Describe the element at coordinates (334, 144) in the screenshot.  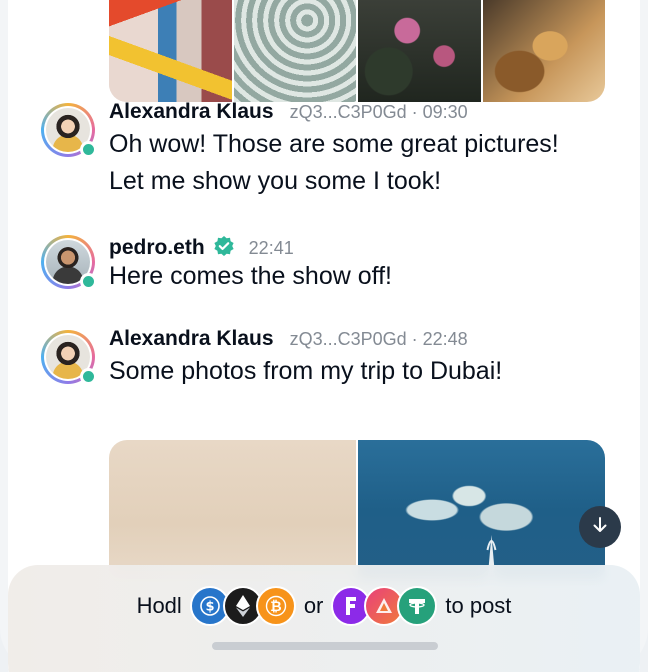
I see `message-line: Oh wow! Those are some great pictures!` at that location.